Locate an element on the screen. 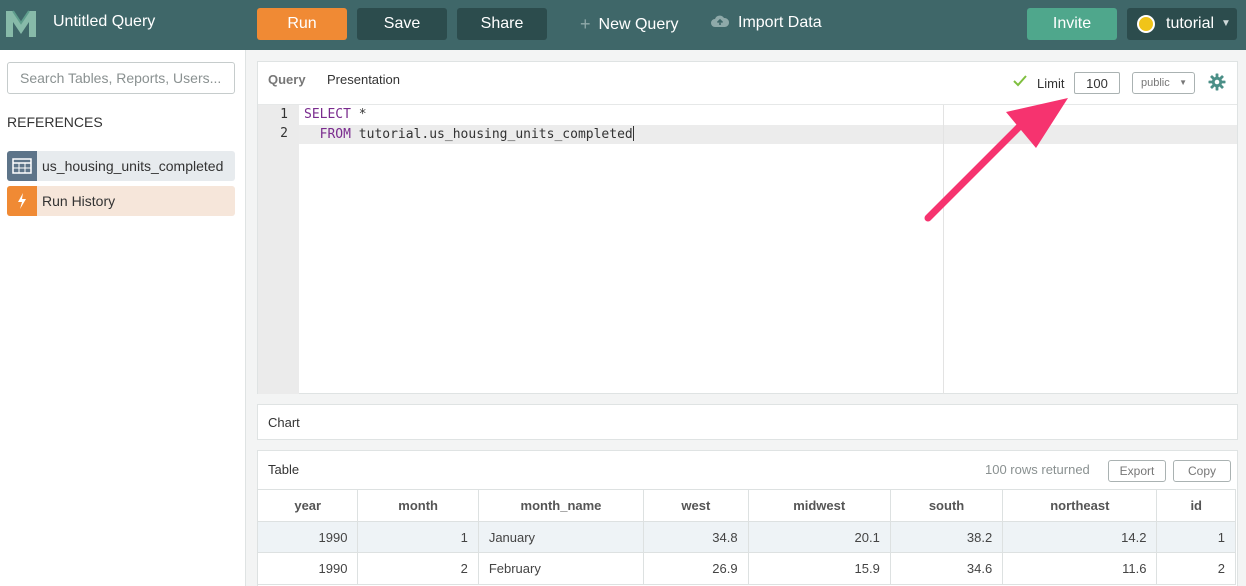  run-button: Run is located at coordinates (302, 24).